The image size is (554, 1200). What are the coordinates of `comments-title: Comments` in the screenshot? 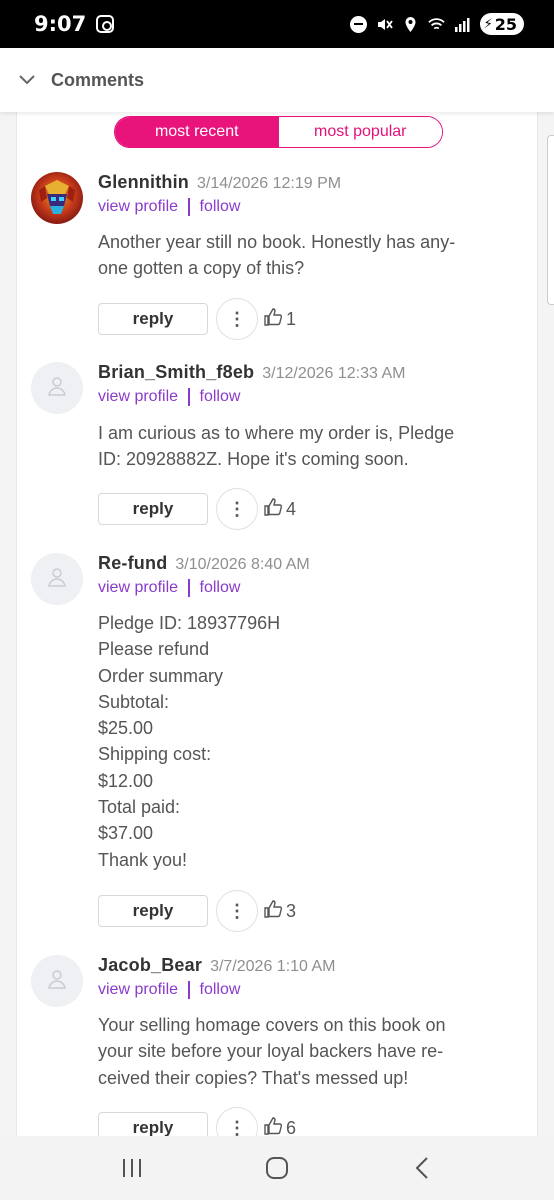 It's located at (98, 79).